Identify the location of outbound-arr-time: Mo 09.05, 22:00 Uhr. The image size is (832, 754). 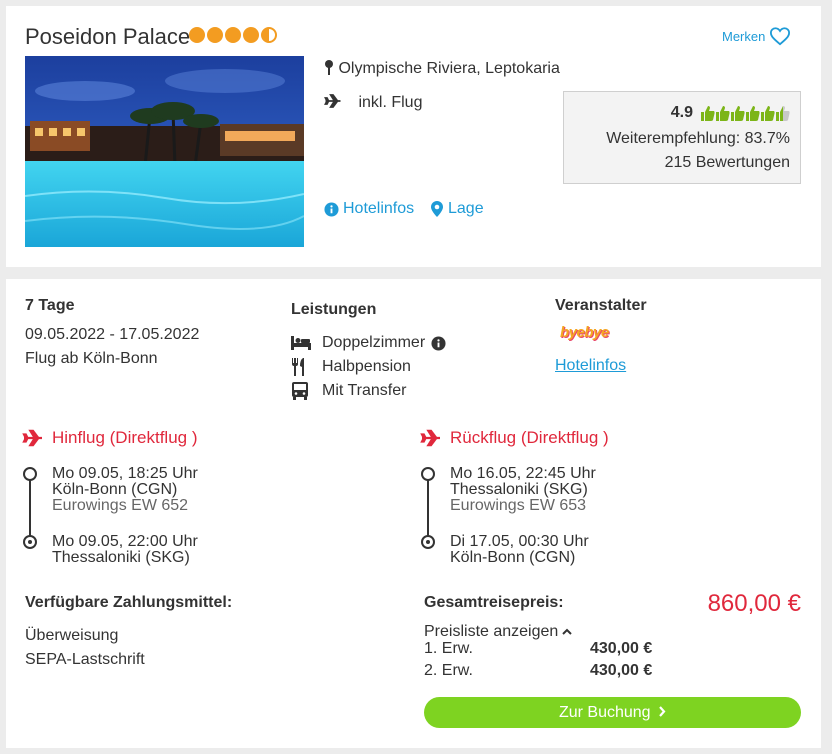
(125, 541).